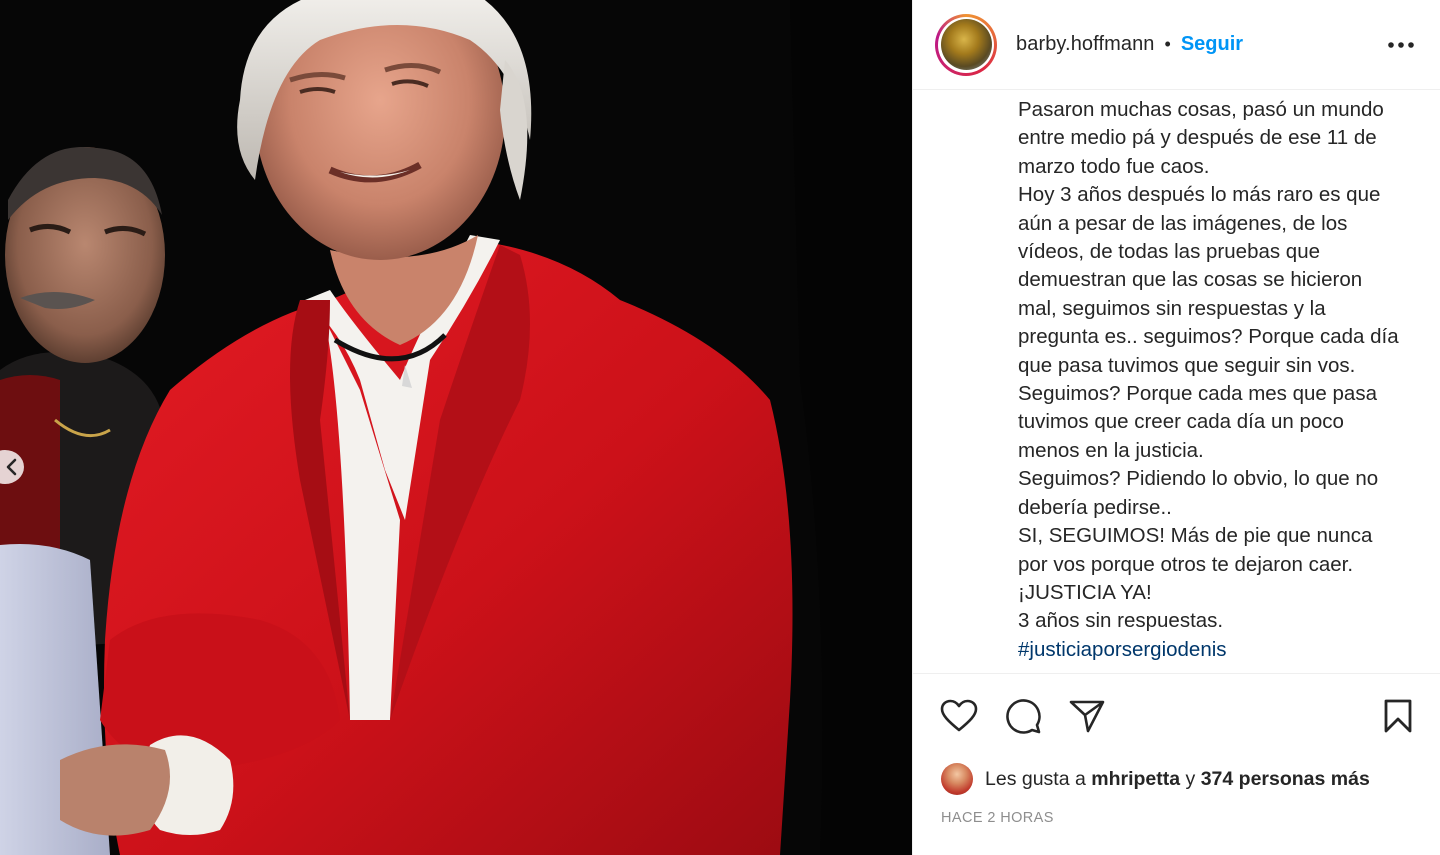 The width and height of the screenshot is (1440, 855). What do you see at coordinates (1199, 195) in the screenshot?
I see `caption-line: Hoy 3 años después lo más raro es que` at bounding box center [1199, 195].